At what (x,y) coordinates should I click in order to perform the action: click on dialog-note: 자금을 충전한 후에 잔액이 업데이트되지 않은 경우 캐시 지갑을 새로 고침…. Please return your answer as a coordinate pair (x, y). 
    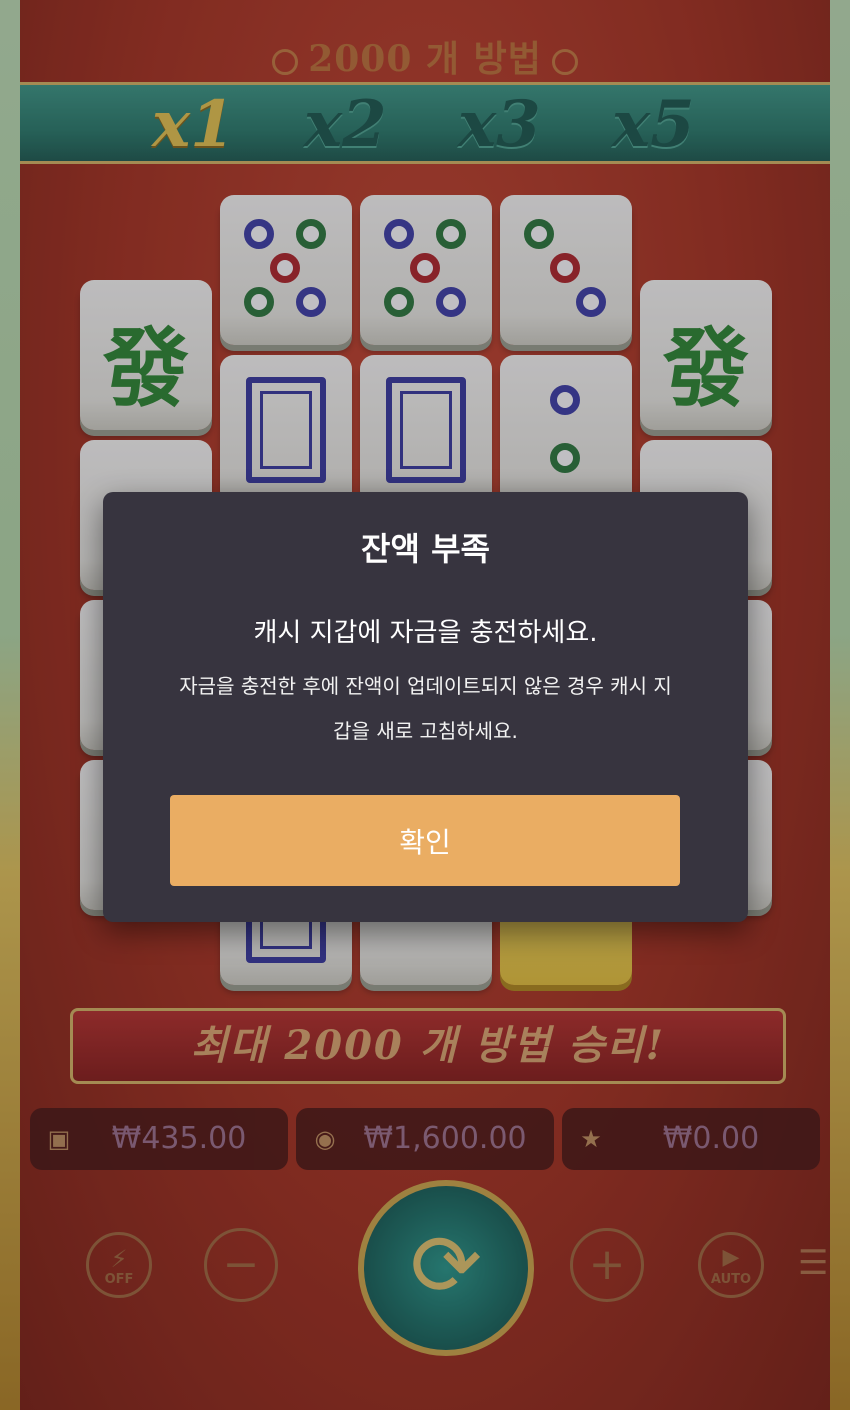
    Looking at the image, I should click on (425, 708).